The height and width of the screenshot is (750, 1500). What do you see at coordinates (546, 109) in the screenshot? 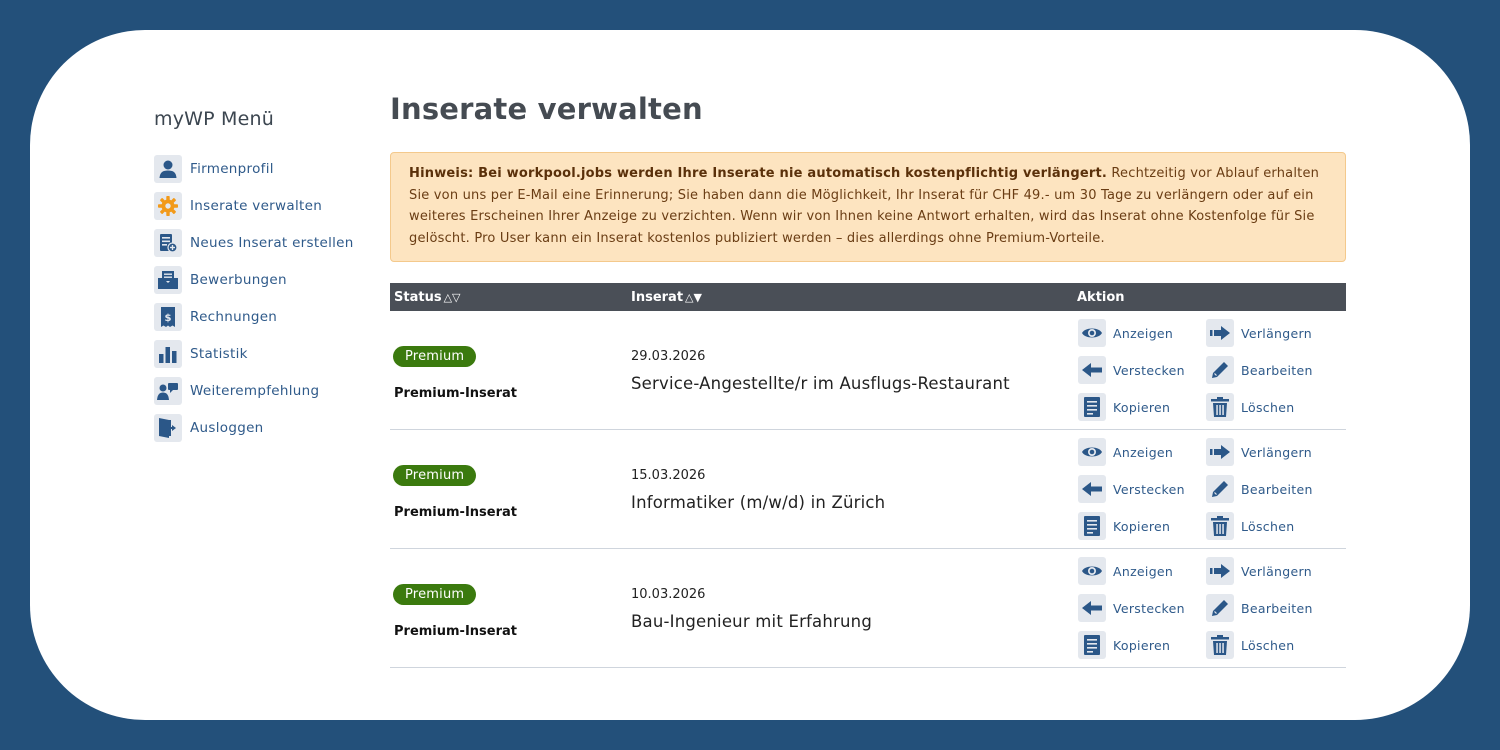
I see `page-title: Inserate verwalten` at bounding box center [546, 109].